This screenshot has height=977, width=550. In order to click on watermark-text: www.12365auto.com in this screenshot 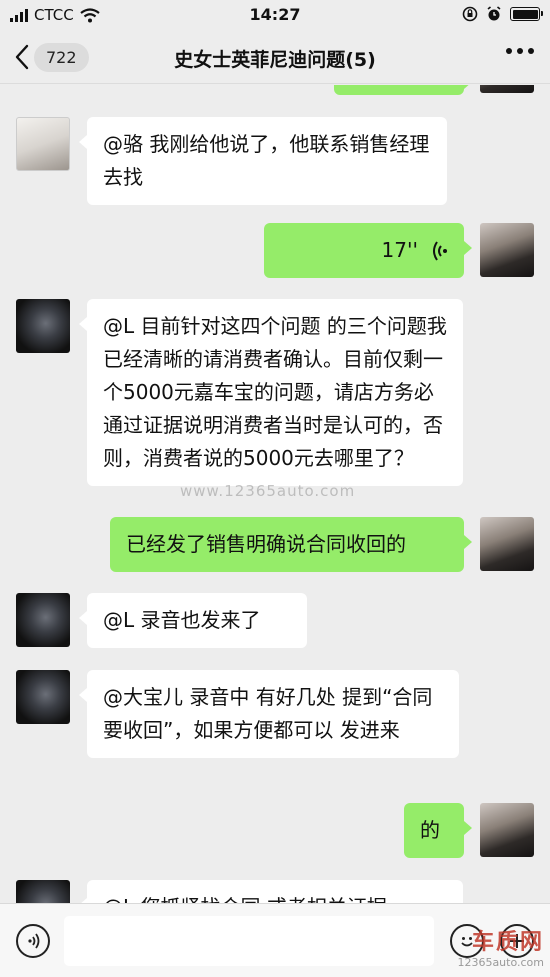, I will do `click(268, 491)`.